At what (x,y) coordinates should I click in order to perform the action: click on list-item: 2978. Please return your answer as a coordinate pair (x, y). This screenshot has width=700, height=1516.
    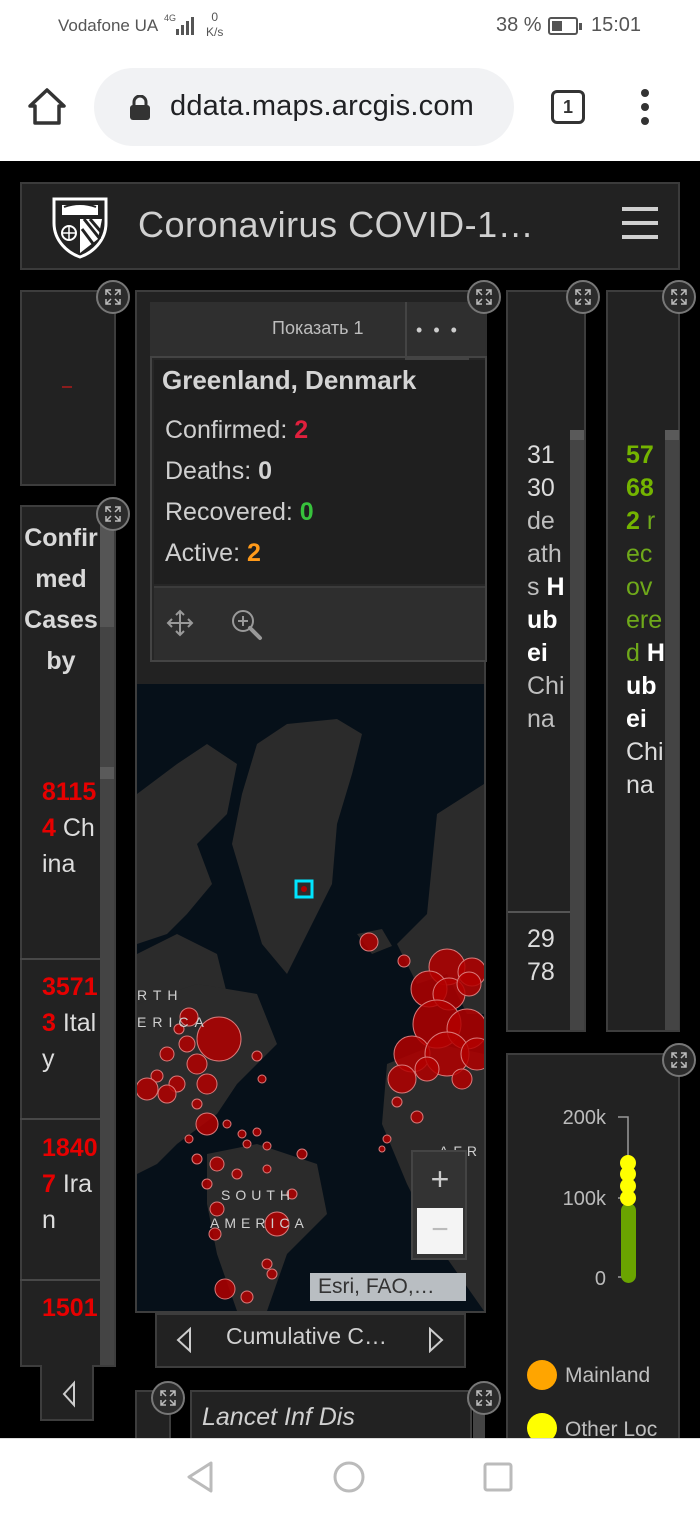
    Looking at the image, I should click on (547, 956).